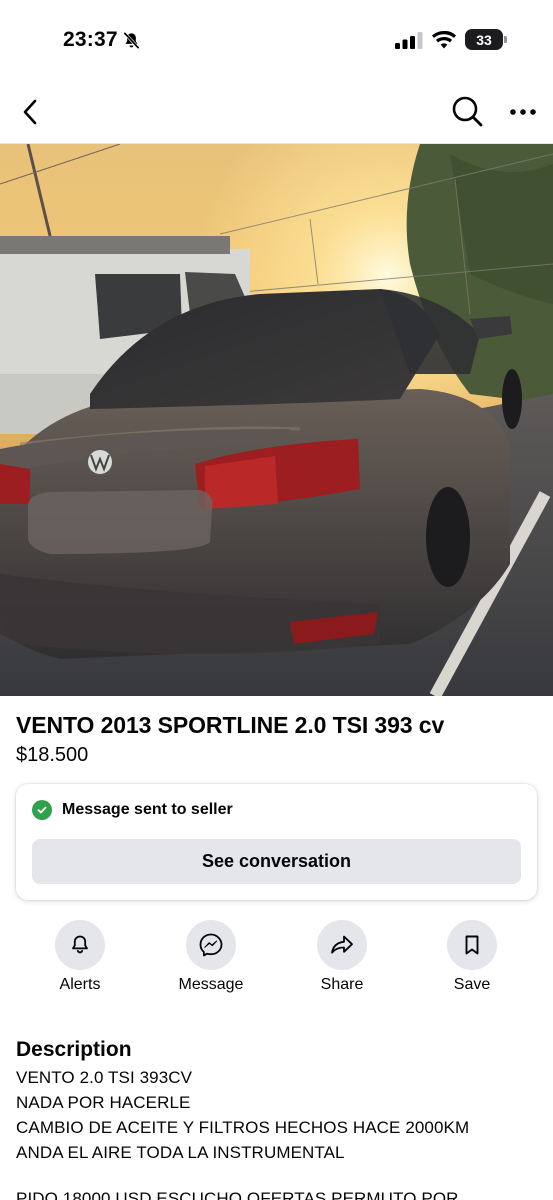  I want to click on message-sent-card: Message sent to seller See conversation, so click(276, 842).